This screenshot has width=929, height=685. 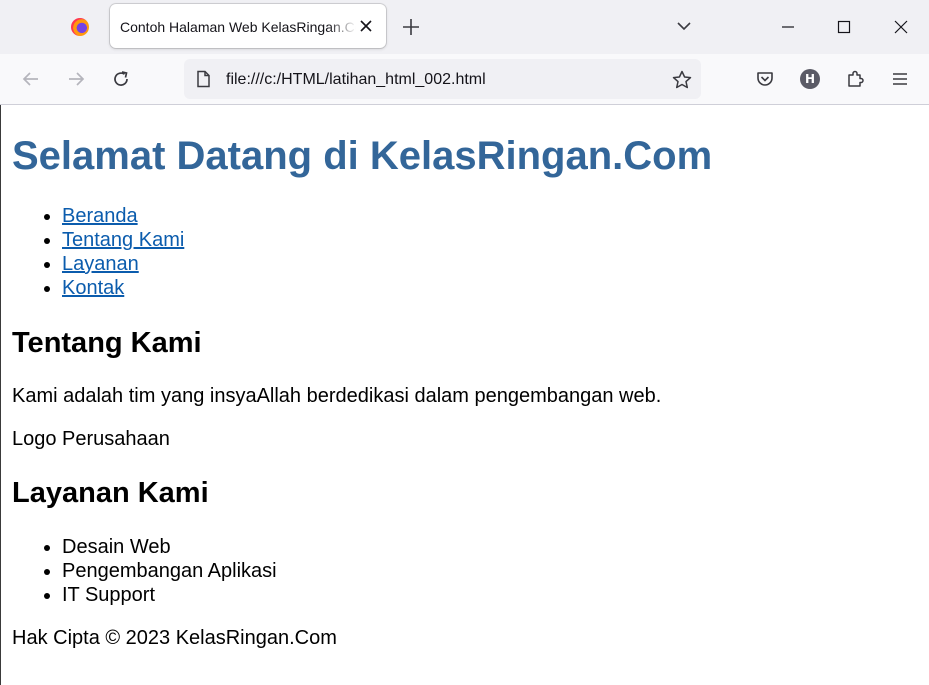 I want to click on firefox-view-tab, so click(x=80, y=27).